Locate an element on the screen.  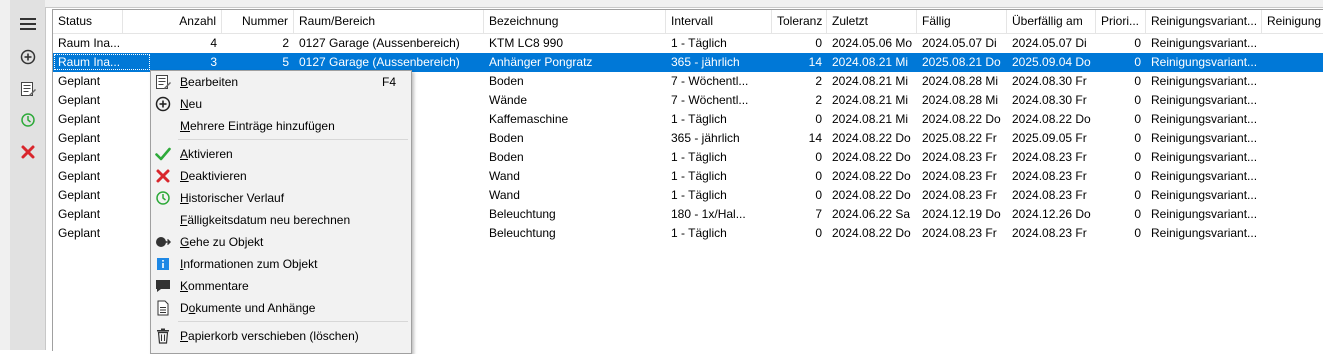
add-icon is located at coordinates (28, 57).